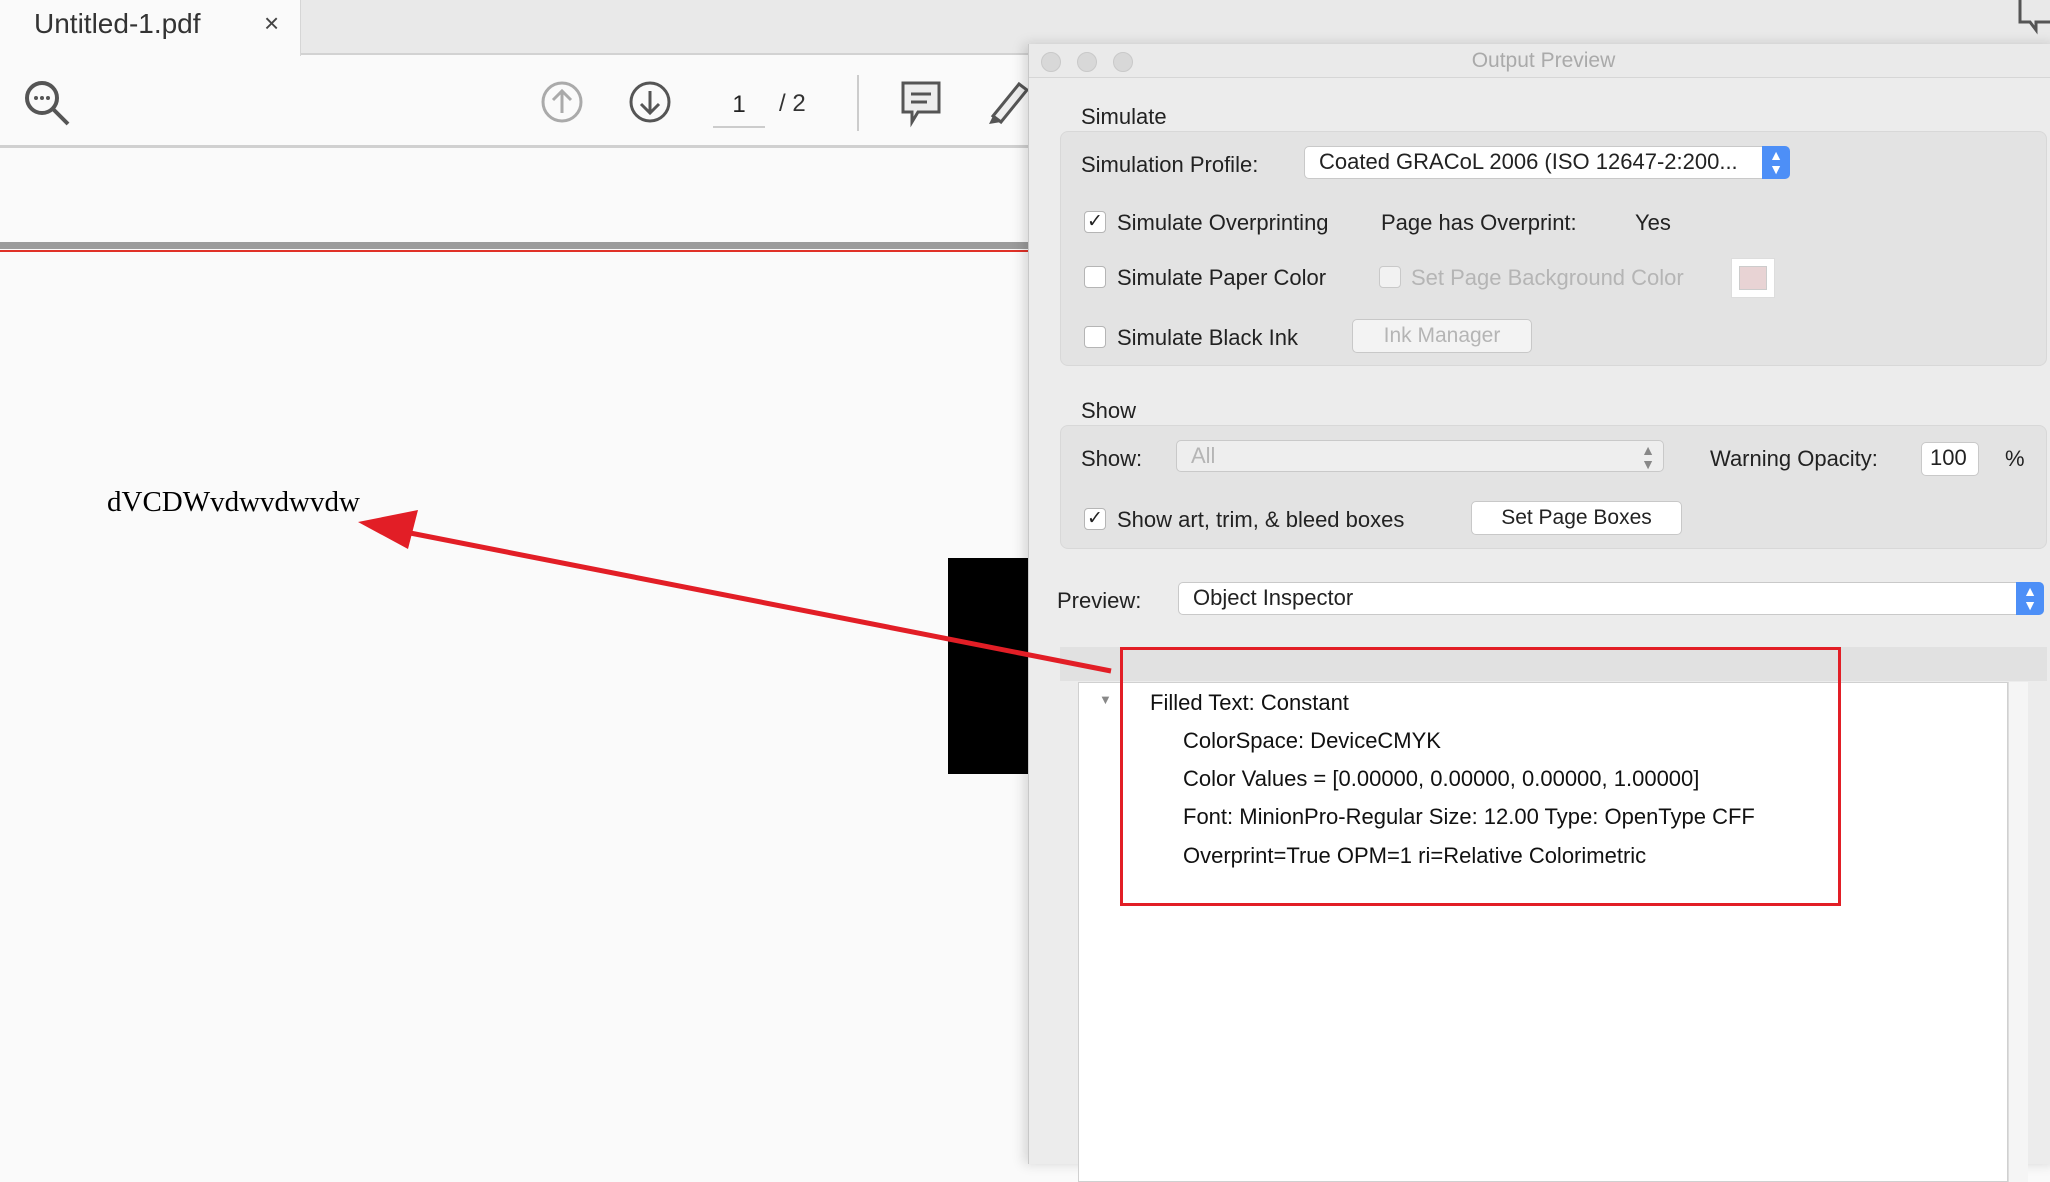 The height and width of the screenshot is (1182, 2050). I want to click on preview-select: Object Inspector ▲ ▼, so click(1611, 598).